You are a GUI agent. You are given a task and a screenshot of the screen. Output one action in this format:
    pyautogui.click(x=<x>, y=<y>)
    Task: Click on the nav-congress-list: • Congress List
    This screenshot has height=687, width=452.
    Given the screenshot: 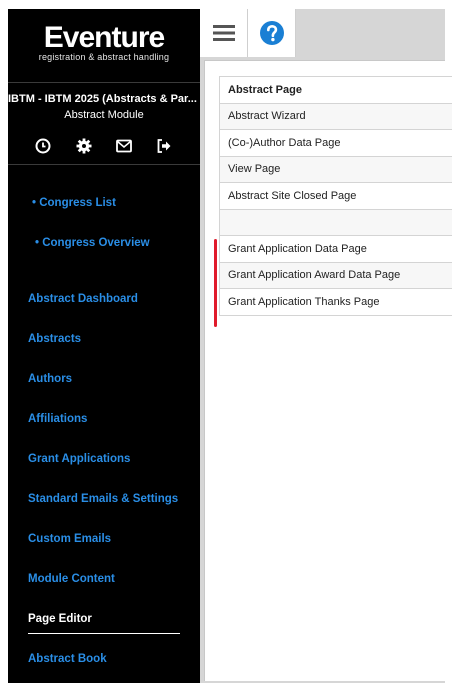 What is the action you would take?
    pyautogui.click(x=74, y=203)
    